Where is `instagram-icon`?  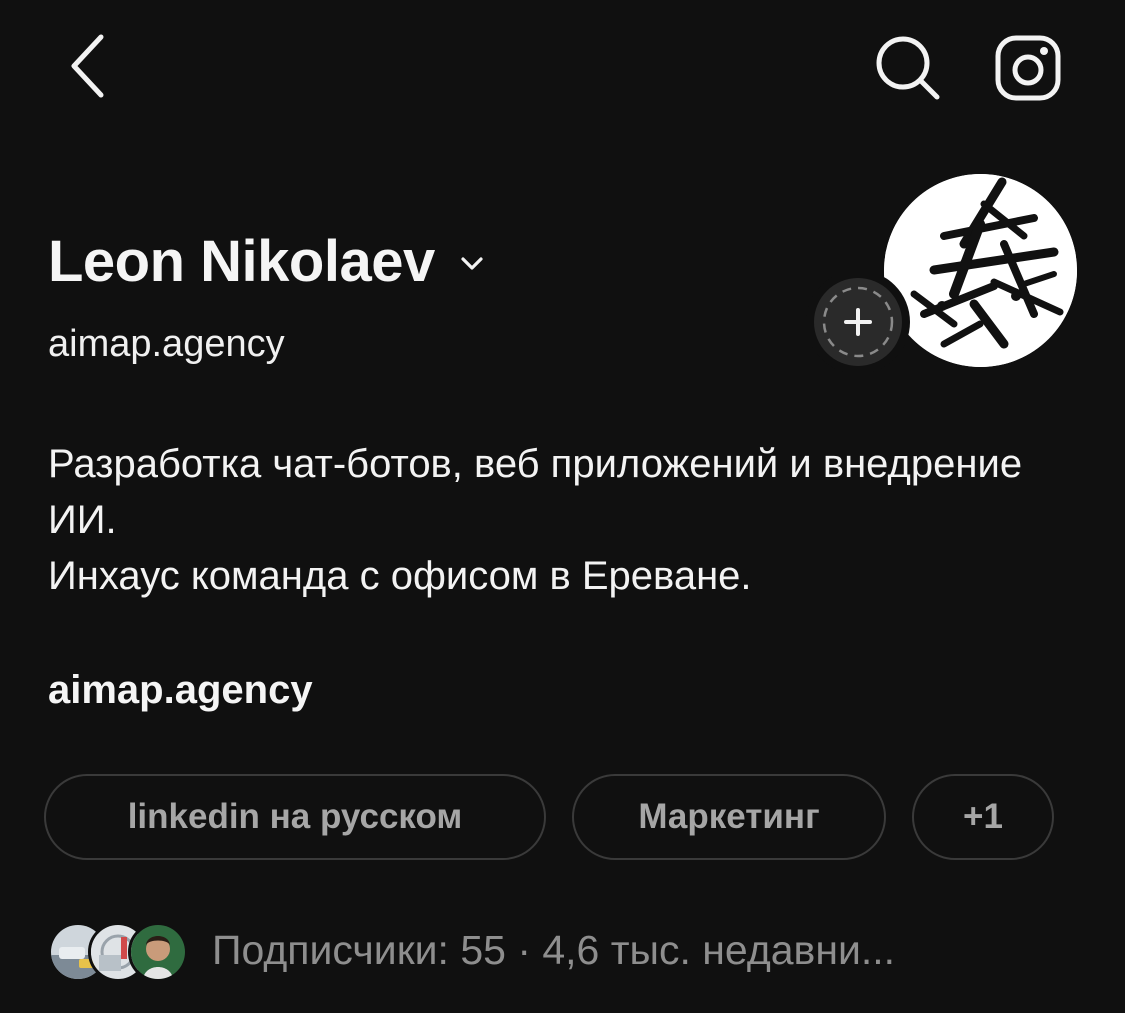 instagram-icon is located at coordinates (1028, 68).